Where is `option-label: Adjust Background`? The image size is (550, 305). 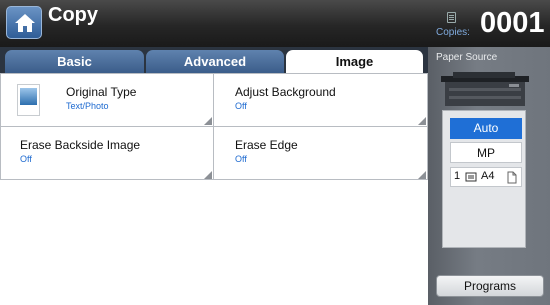 option-label: Adjust Background is located at coordinates (285, 92).